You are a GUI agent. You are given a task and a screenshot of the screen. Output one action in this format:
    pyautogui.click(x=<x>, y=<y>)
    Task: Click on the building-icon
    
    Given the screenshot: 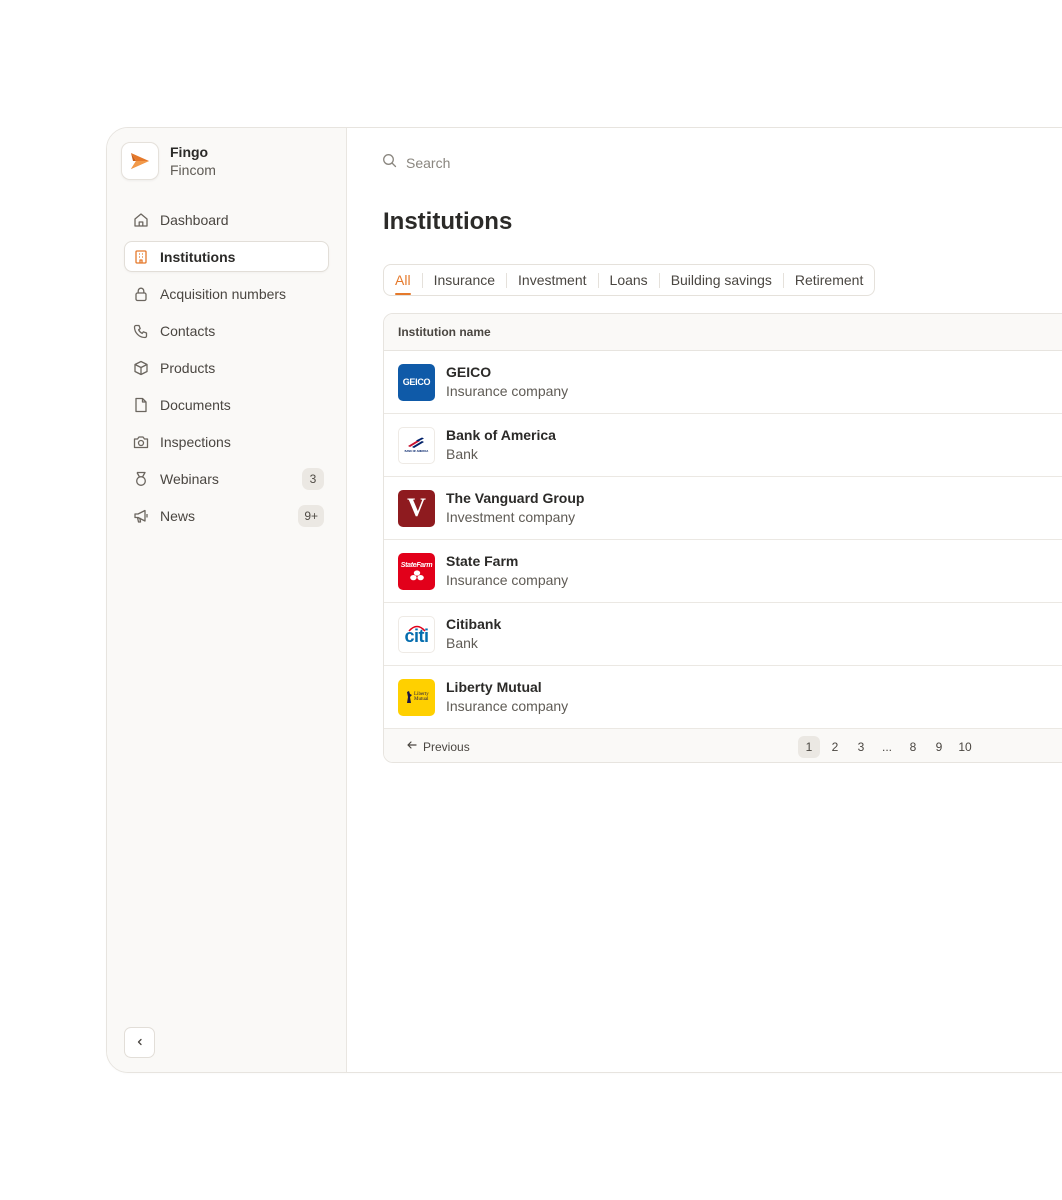 What is the action you would take?
    pyautogui.click(x=141, y=257)
    